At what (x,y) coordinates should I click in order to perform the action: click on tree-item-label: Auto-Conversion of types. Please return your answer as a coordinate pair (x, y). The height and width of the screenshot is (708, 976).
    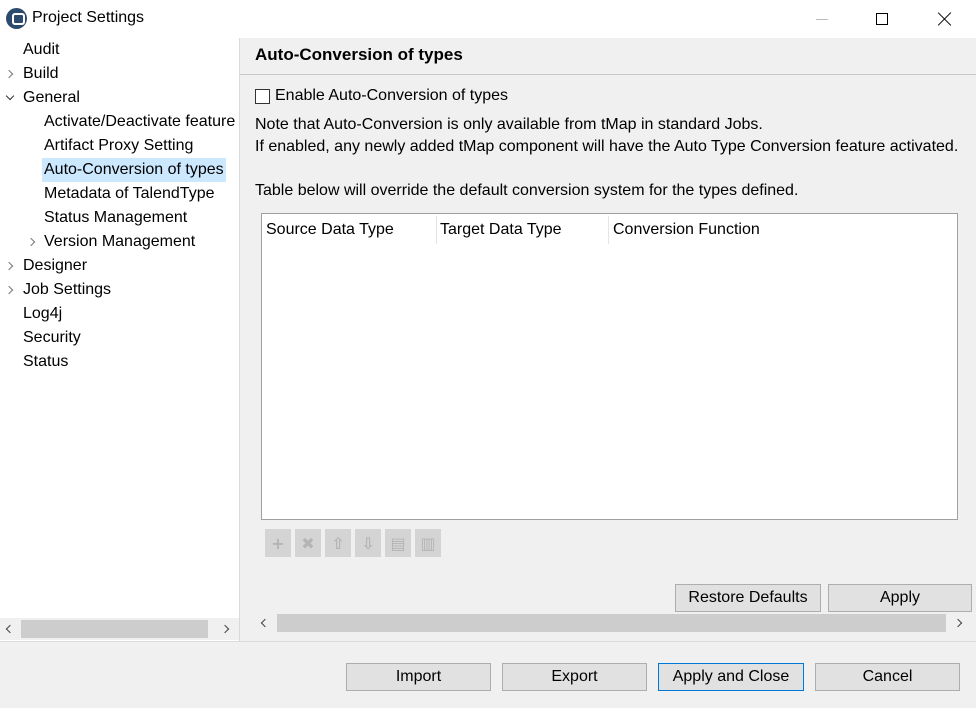
    Looking at the image, I should click on (134, 169).